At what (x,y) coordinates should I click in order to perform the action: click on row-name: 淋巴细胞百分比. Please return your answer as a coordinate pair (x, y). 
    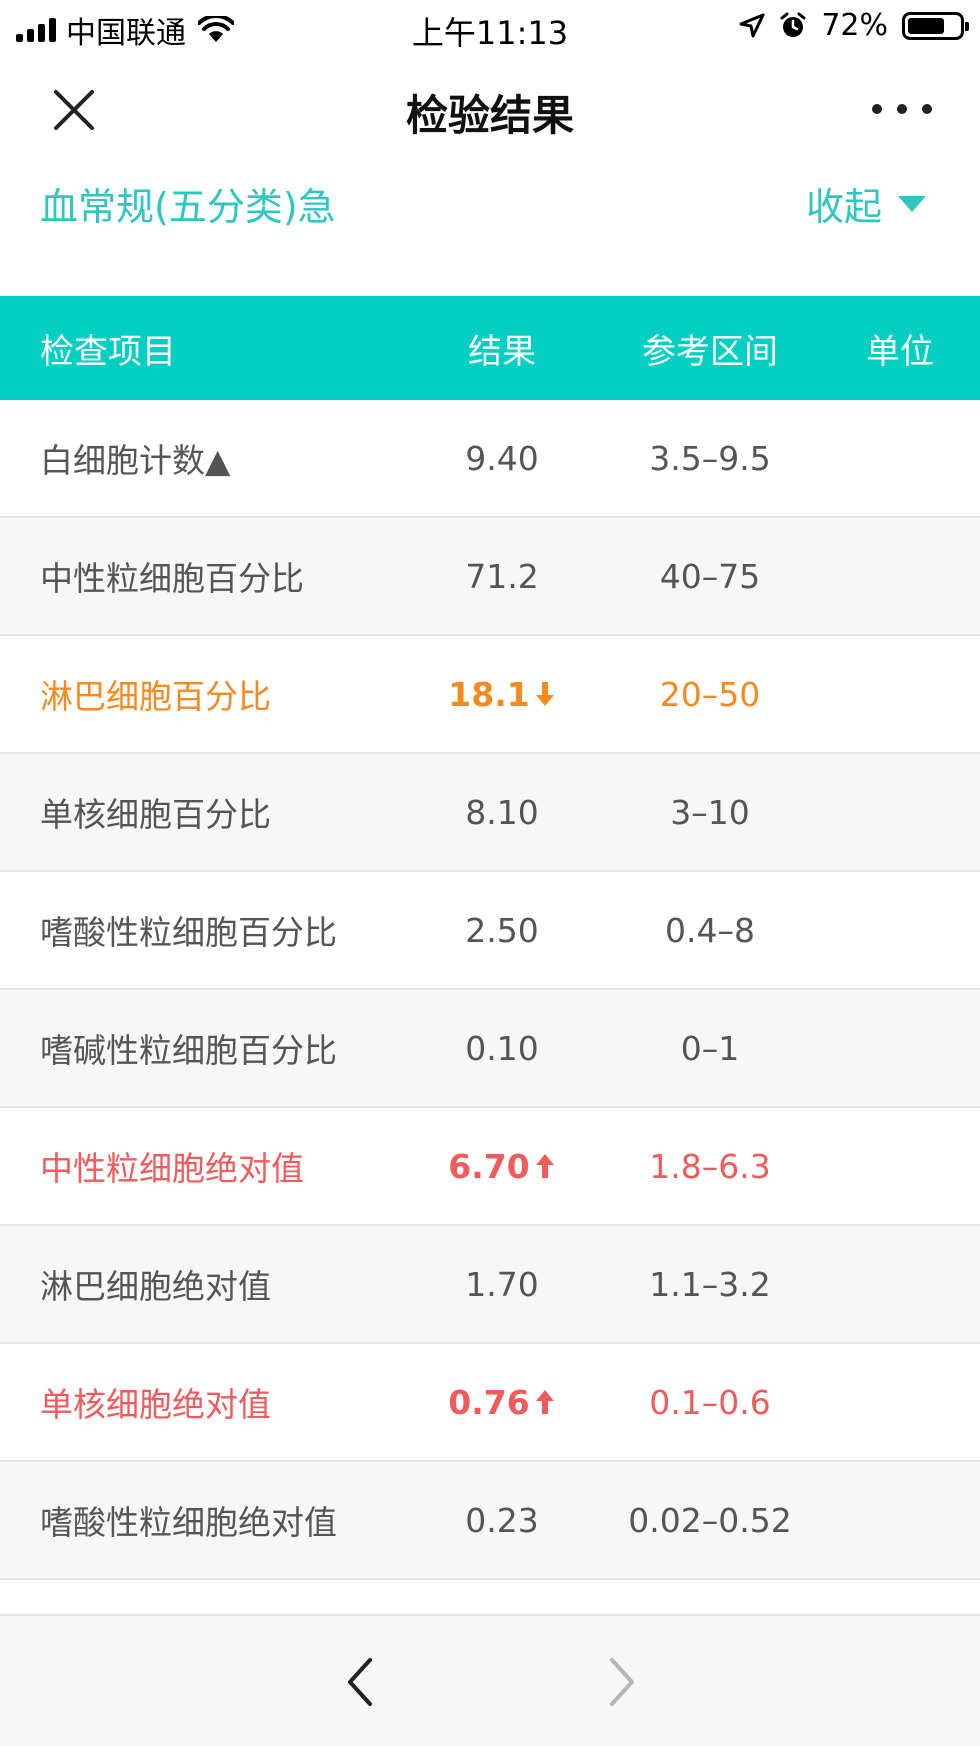
    Looking at the image, I should click on (155, 696).